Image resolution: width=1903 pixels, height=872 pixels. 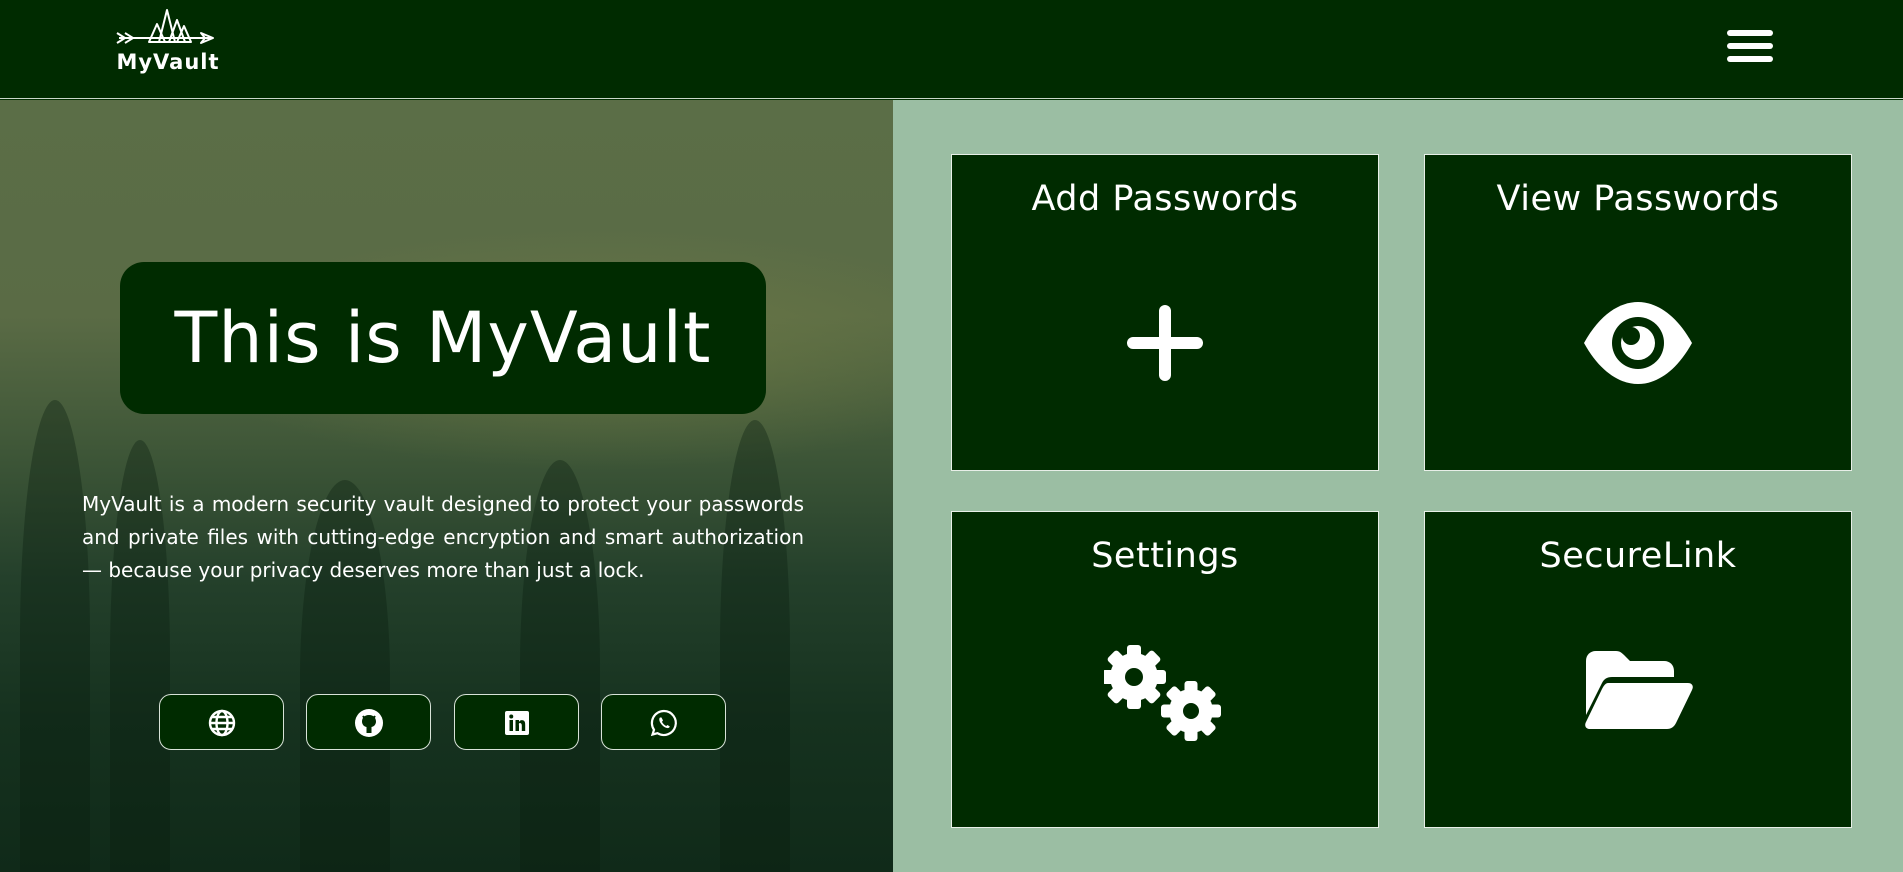 I want to click on page-title: This is MyVault, so click(x=443, y=338).